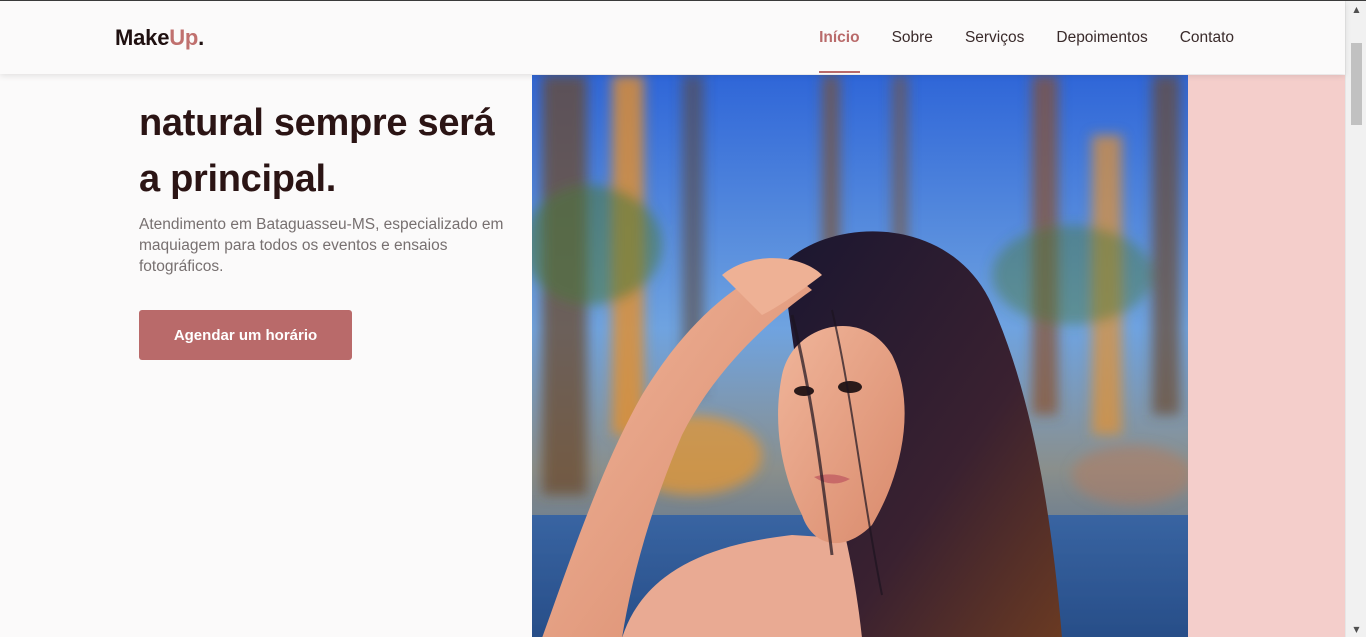 The width and height of the screenshot is (1366, 637). I want to click on logo-prefix: Make, so click(142, 37).